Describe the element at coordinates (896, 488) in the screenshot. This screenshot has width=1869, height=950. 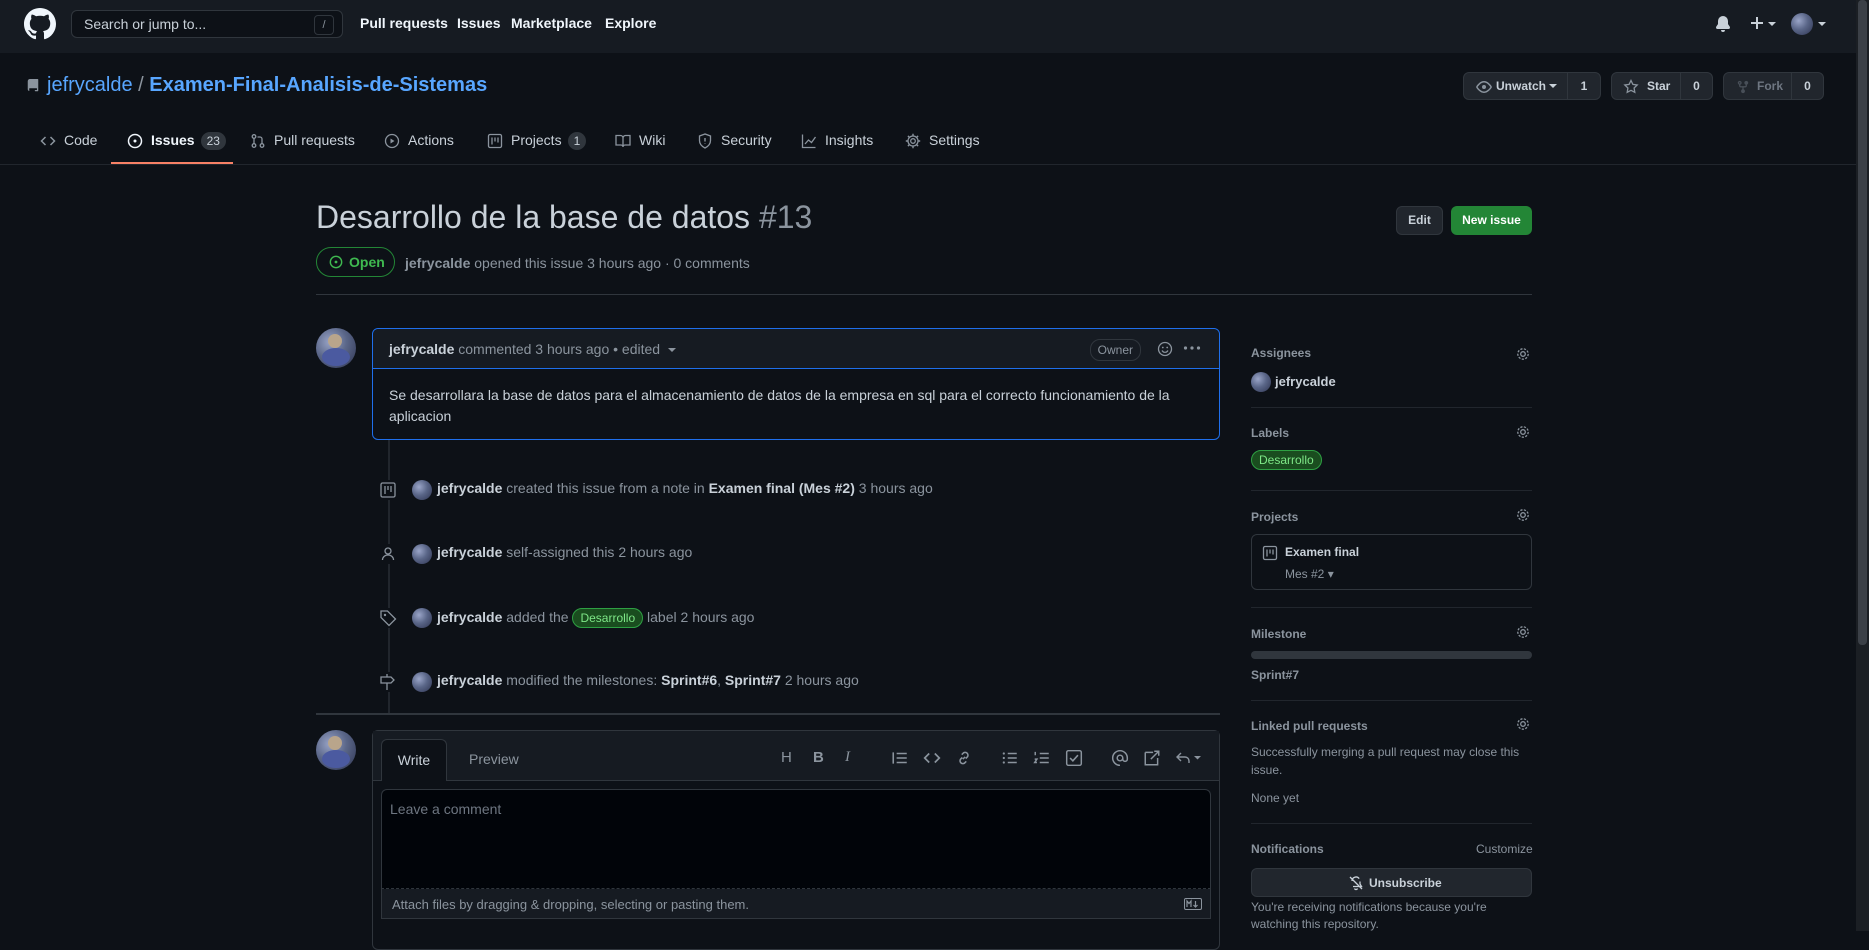
I see `event-time: 3 hours ago` at that location.